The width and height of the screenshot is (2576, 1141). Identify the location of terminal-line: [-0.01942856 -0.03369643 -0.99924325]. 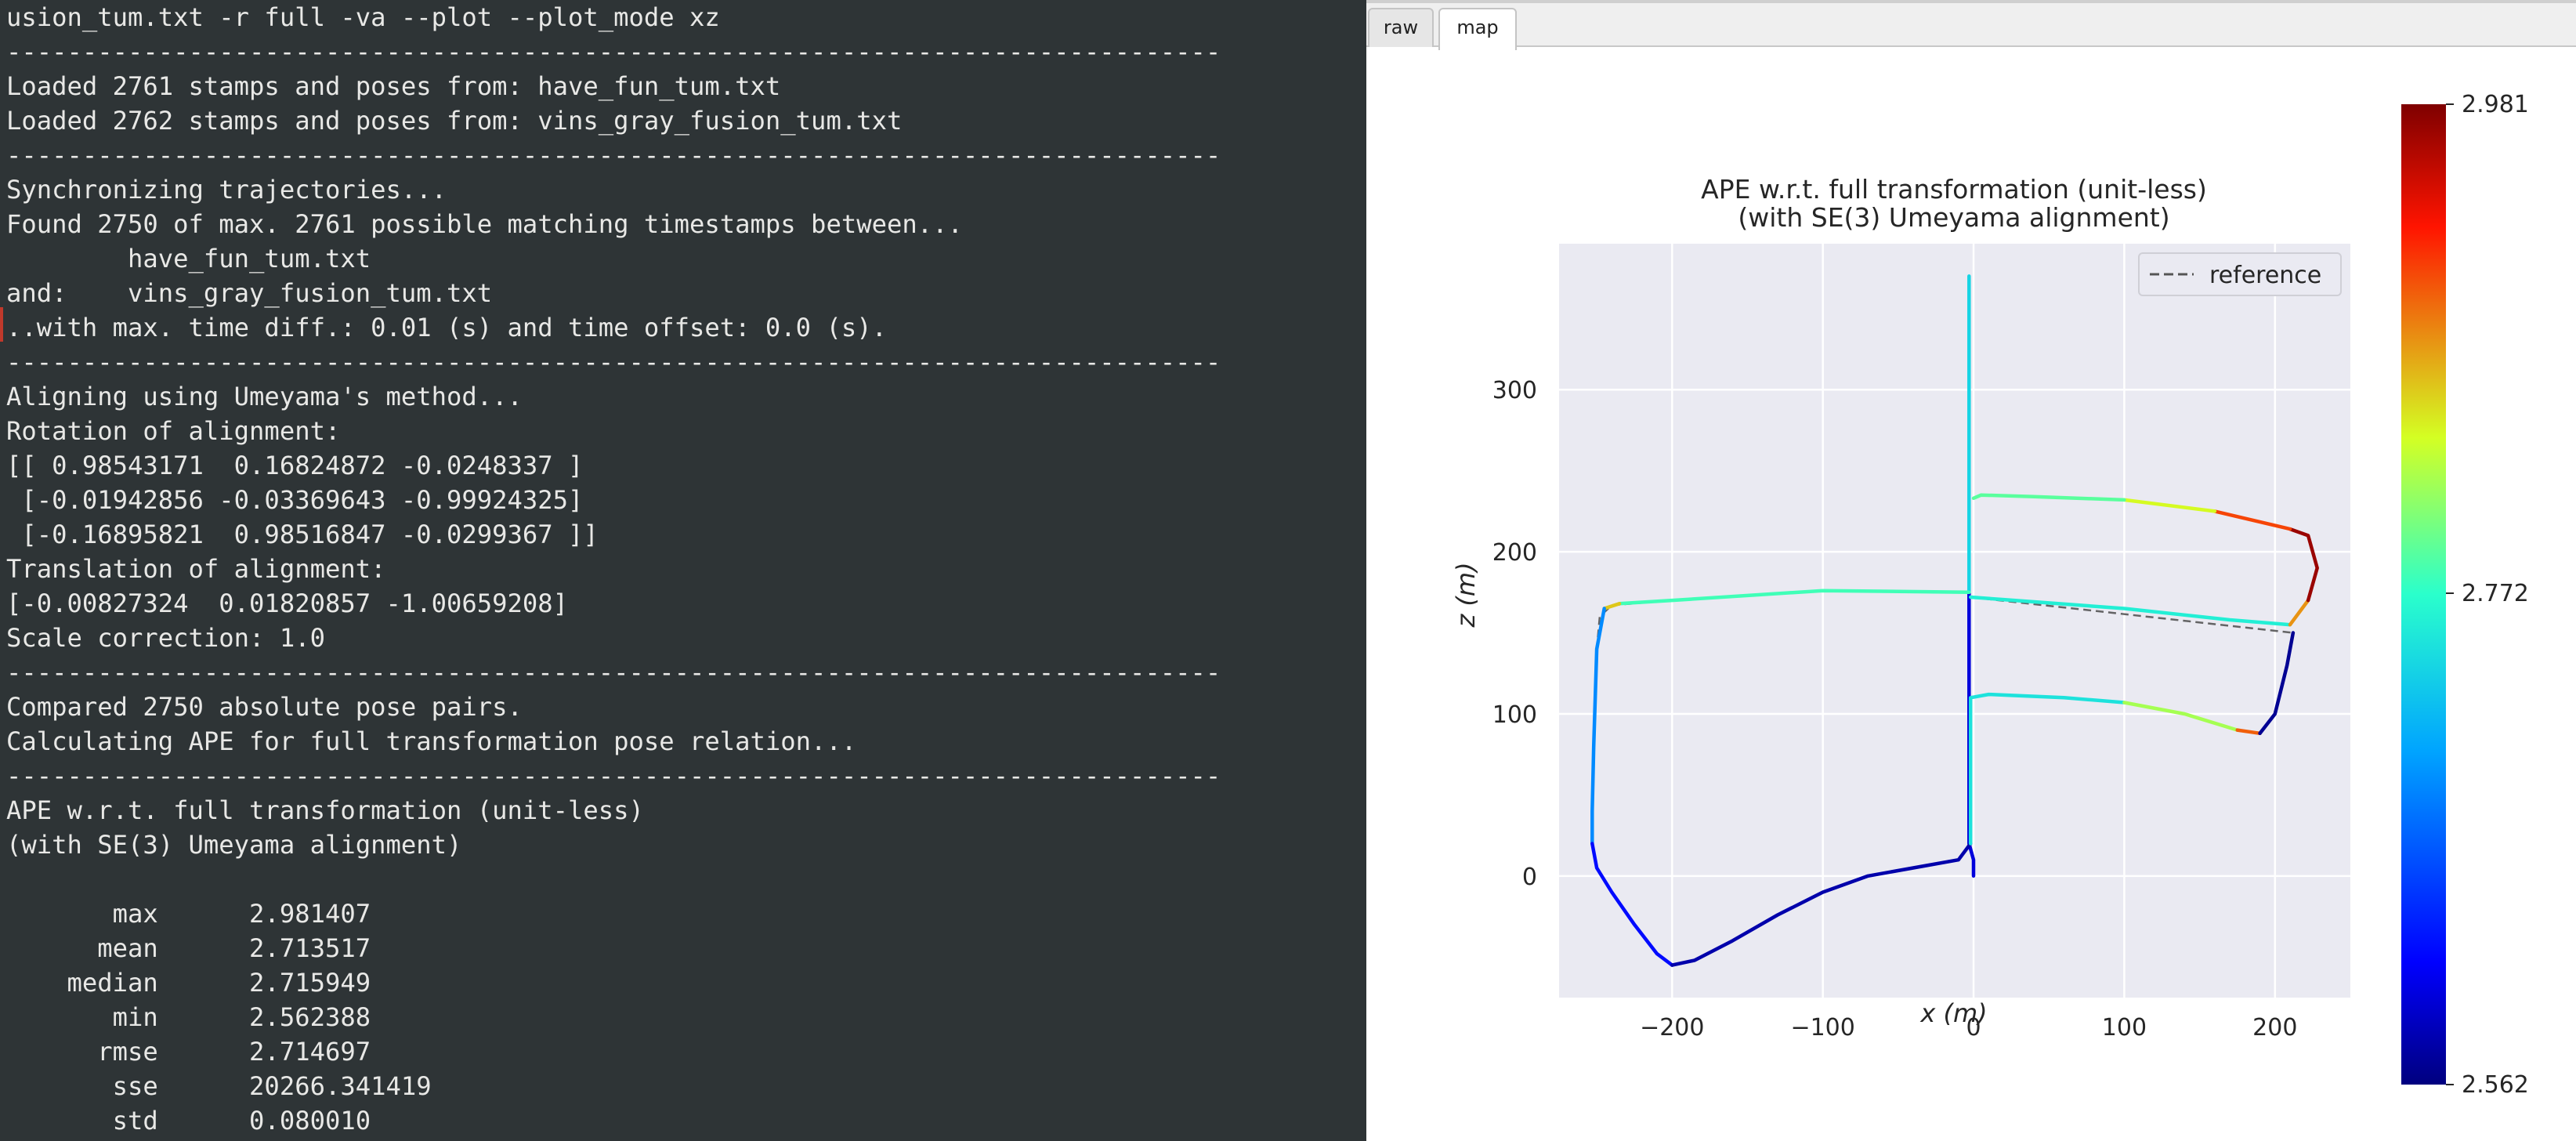
(295, 500).